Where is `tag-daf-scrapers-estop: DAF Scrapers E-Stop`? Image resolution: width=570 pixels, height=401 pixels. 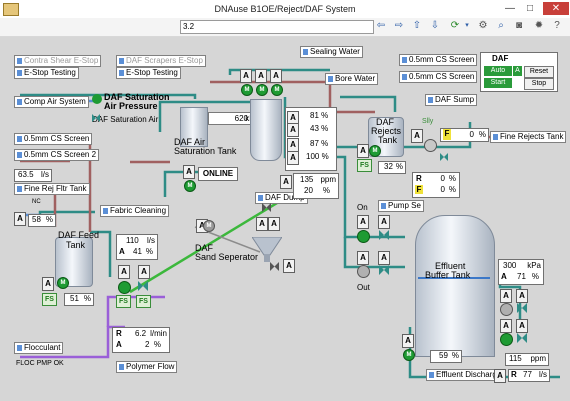
tag-daf-scrapers-estop: DAF Scrapers E-Stop is located at coordinates (161, 61).